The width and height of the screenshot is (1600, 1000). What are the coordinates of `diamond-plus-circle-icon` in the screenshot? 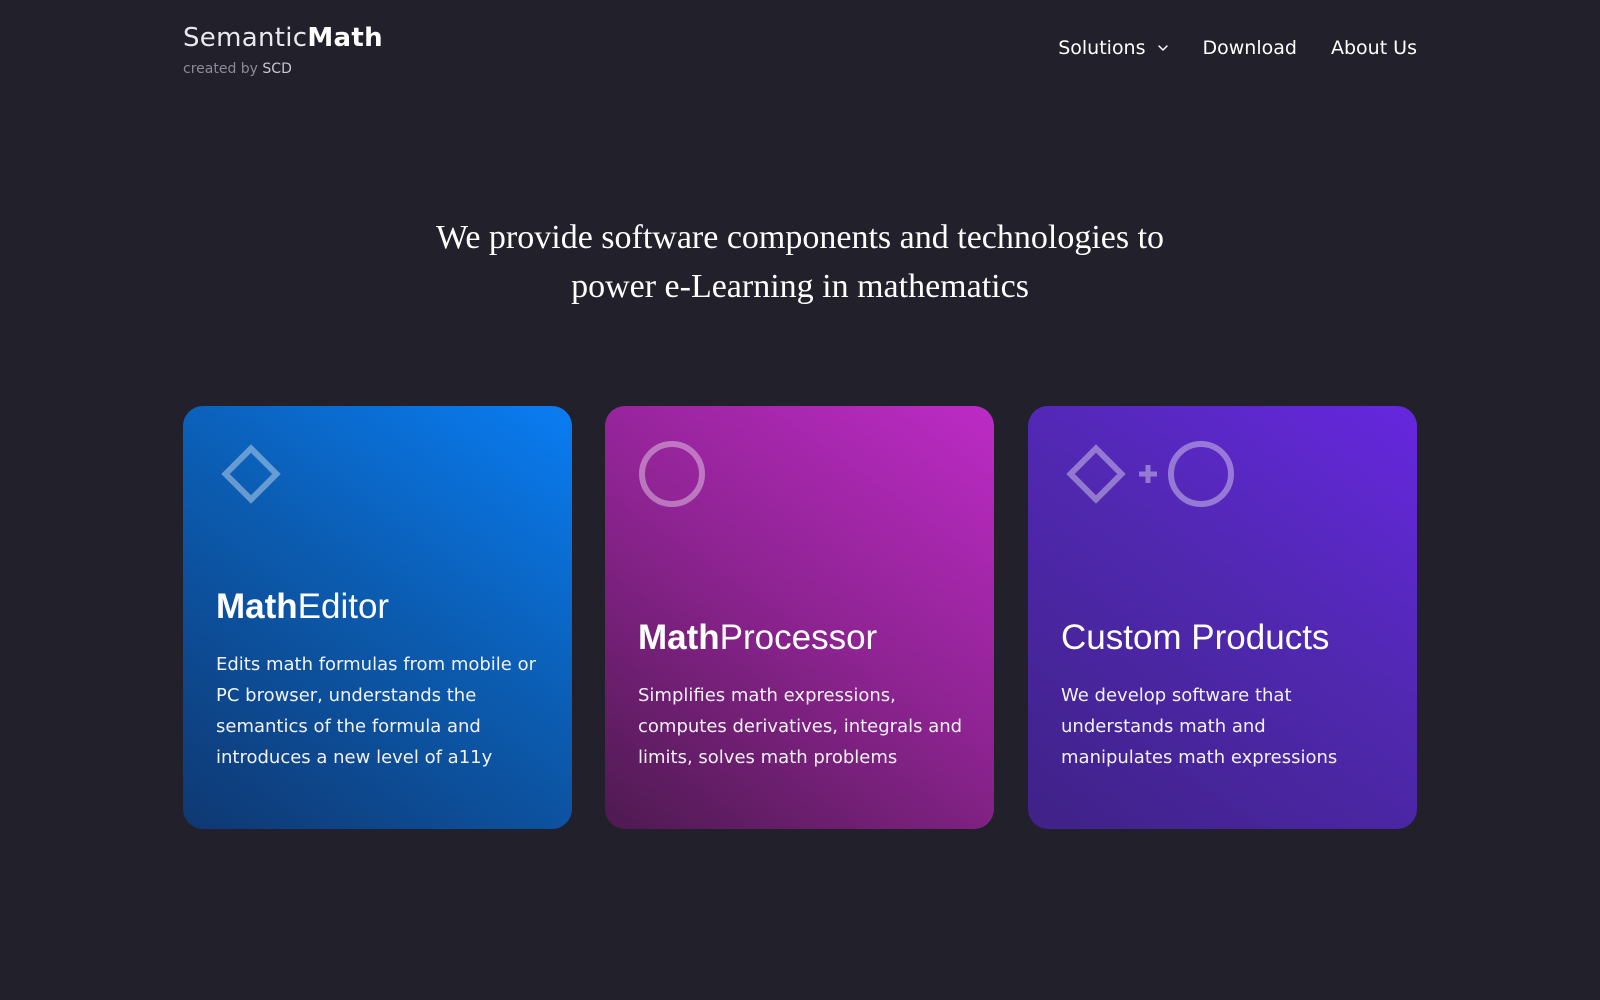 It's located at (1150, 474).